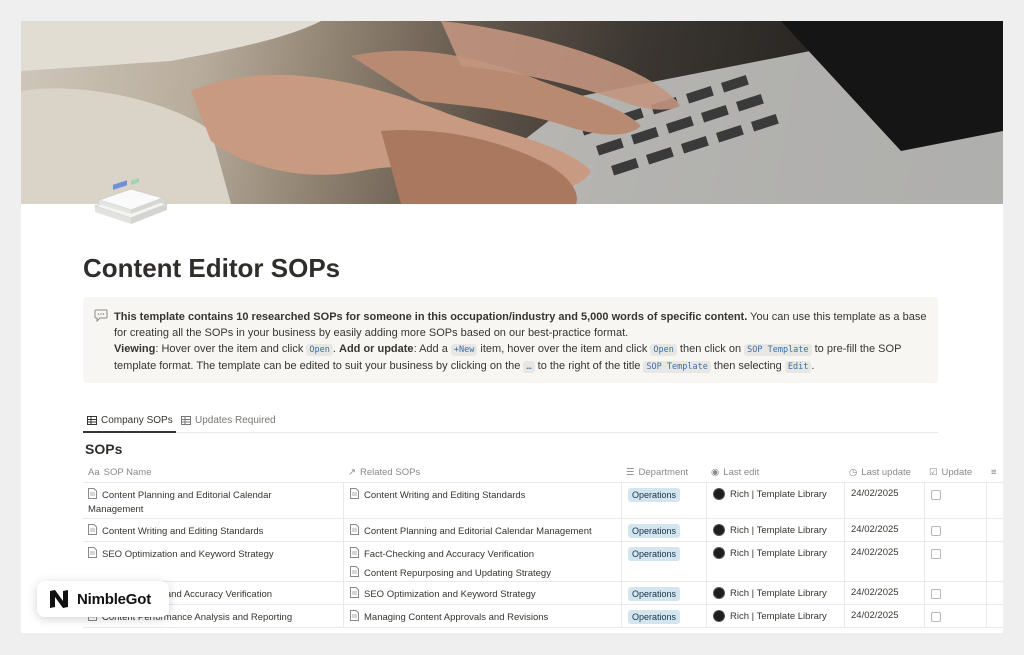 The width and height of the screenshot is (1024, 655). I want to click on title-property-icon: Aa, so click(94, 472).